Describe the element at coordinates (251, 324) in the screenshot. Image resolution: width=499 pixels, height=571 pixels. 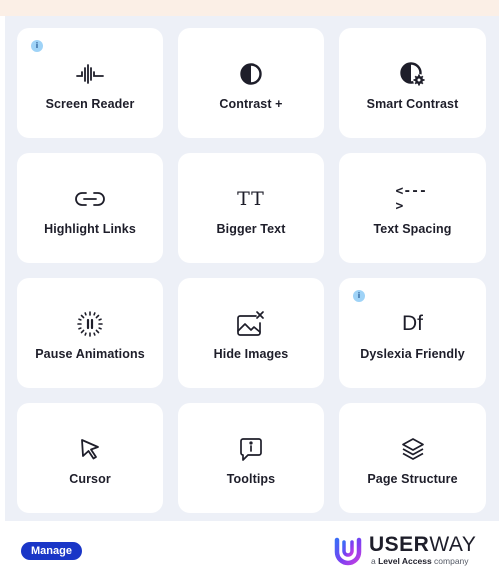
I see `hide-image-icon` at that location.